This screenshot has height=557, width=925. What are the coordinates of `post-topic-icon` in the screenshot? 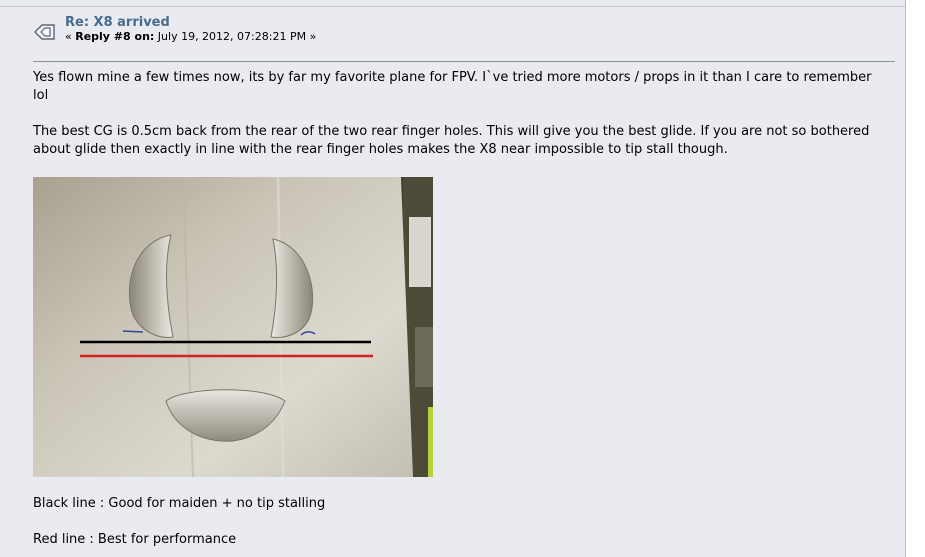 It's located at (44, 32).